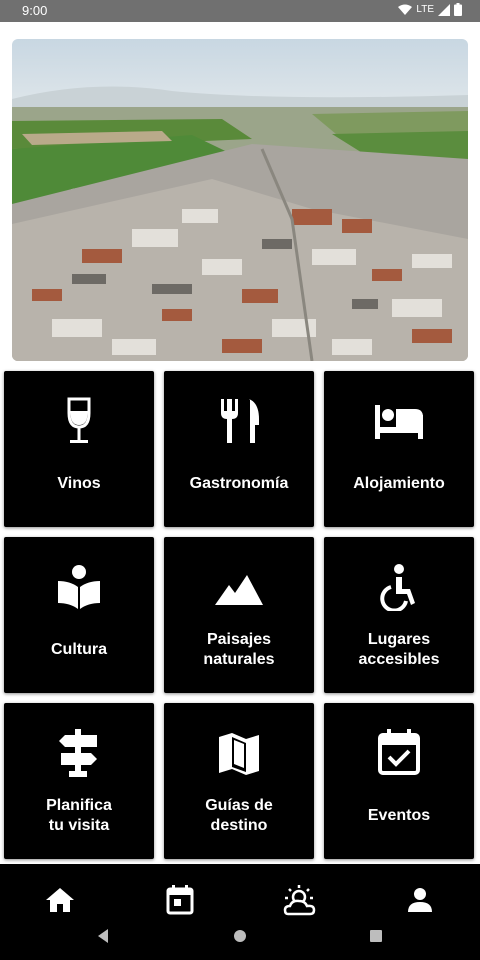 This screenshot has width=480, height=960. What do you see at coordinates (239, 449) in the screenshot?
I see `tile-gastronomia: Gastronomía` at bounding box center [239, 449].